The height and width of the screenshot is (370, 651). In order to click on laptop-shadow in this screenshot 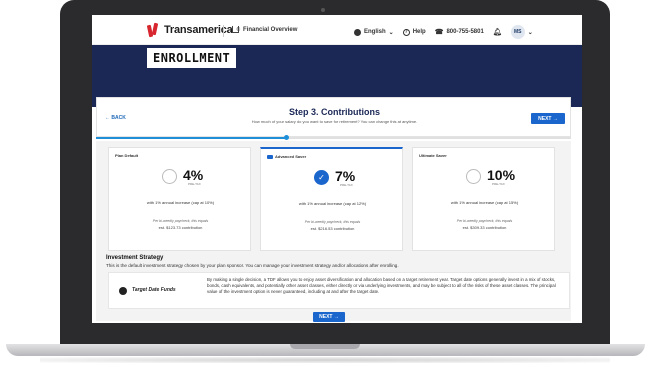, I will do `click(325, 360)`.